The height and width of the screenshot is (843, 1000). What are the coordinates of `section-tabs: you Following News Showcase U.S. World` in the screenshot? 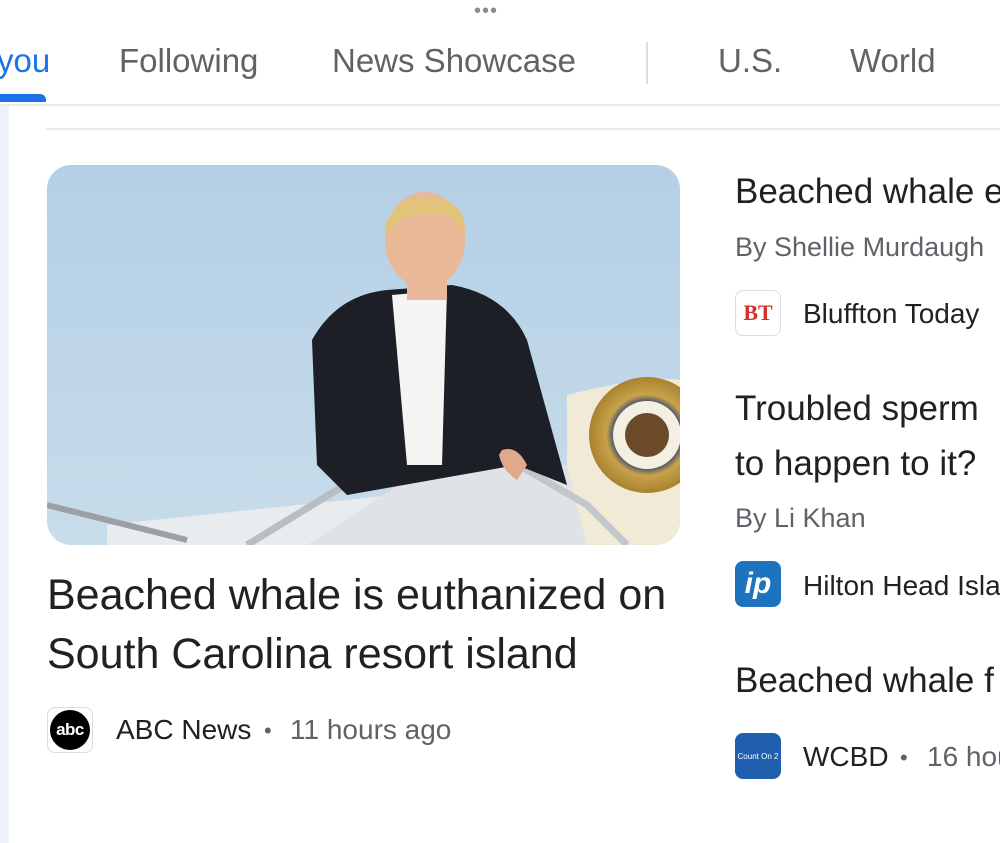 It's located at (500, 53).